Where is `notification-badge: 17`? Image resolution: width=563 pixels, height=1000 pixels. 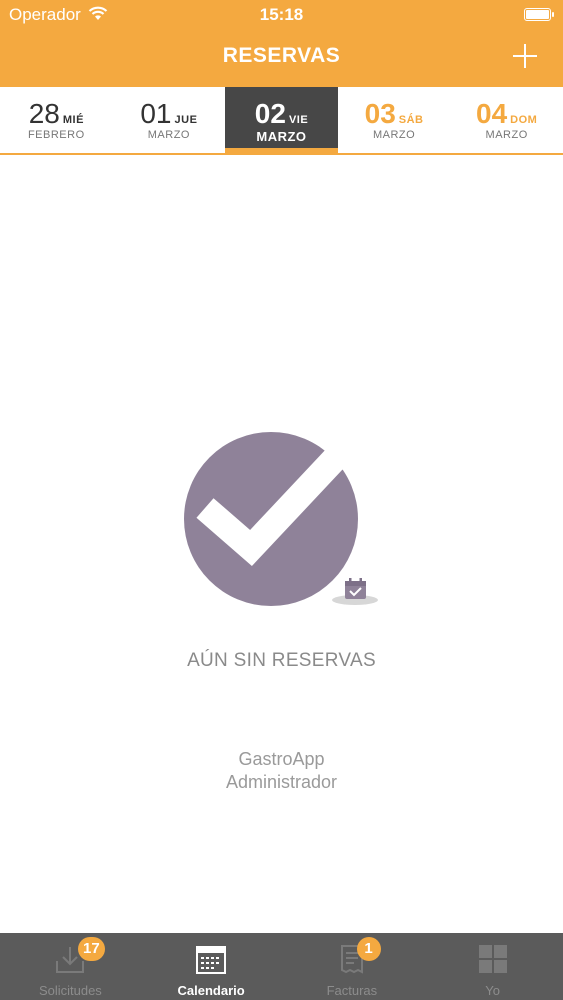 notification-badge: 17 is located at coordinates (91, 949).